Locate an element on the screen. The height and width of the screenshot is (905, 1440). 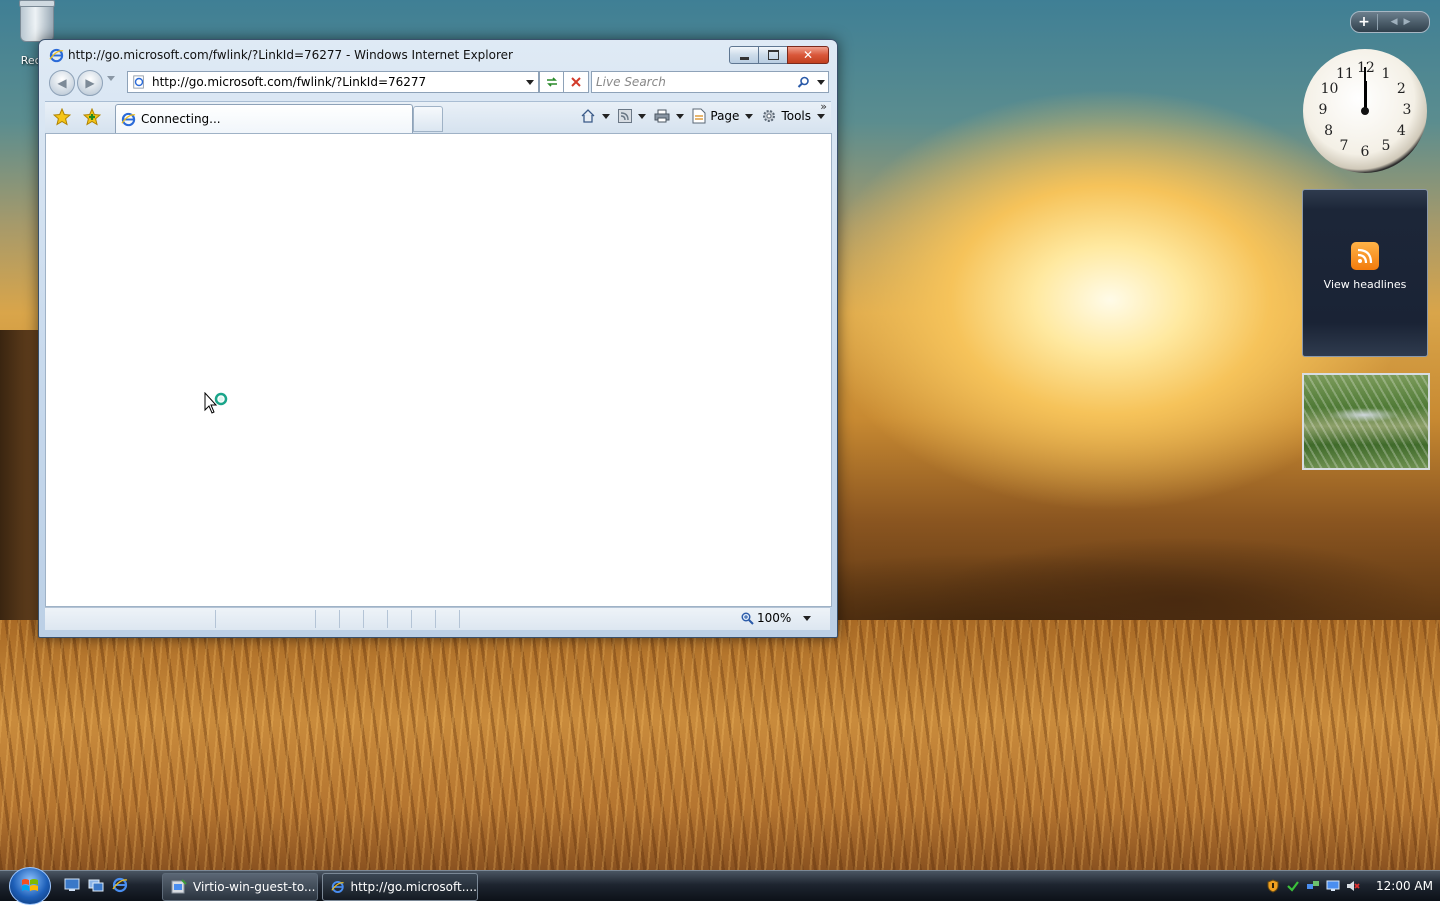
forward-arrow-icon: ▶ is located at coordinates (90, 83).